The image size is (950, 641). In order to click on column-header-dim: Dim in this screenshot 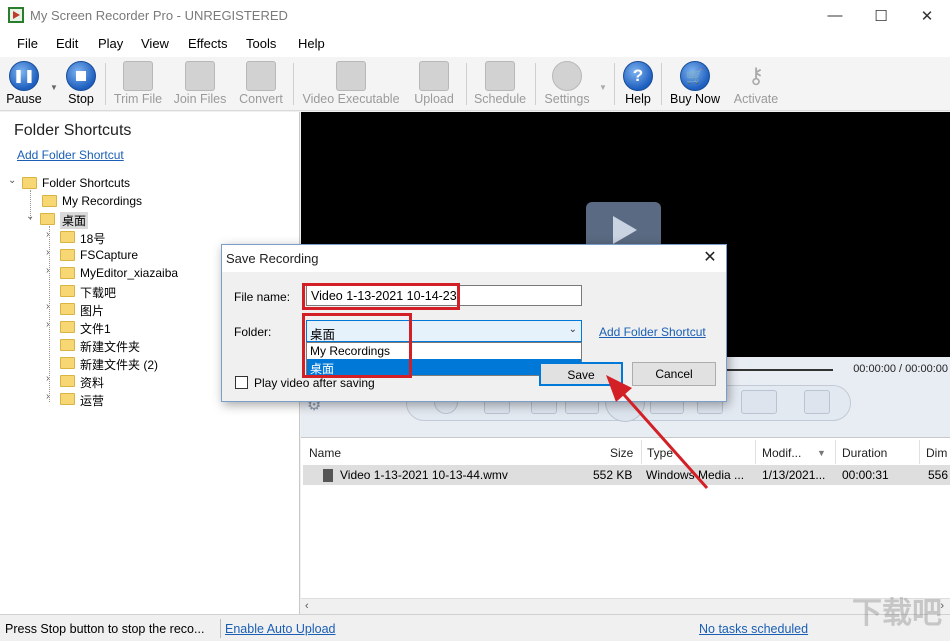, I will do `click(936, 453)`.